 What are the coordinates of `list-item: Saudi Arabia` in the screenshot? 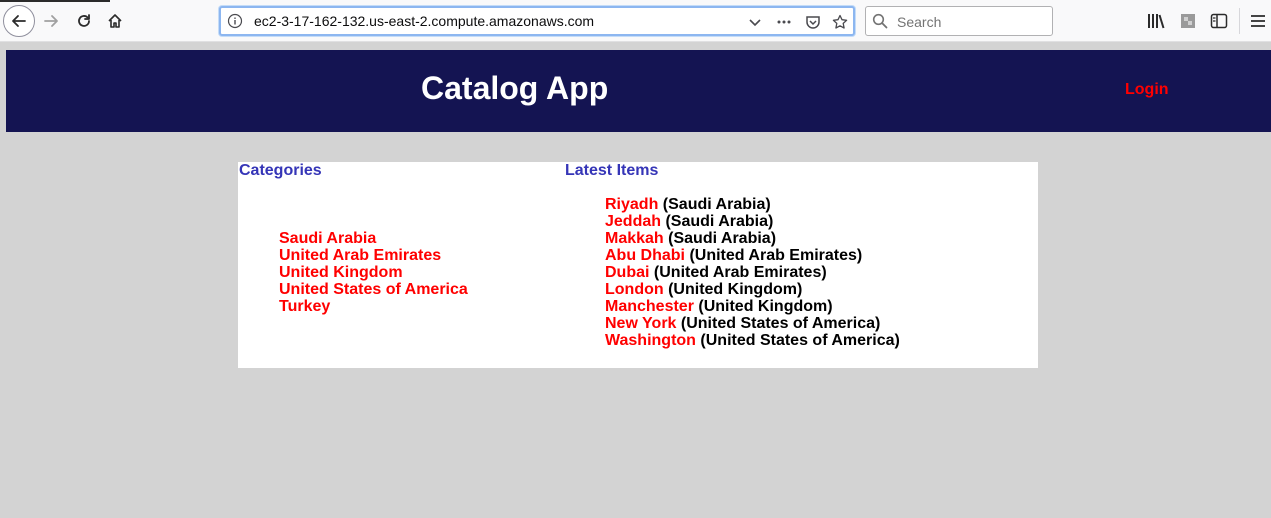 It's located at (373, 238).